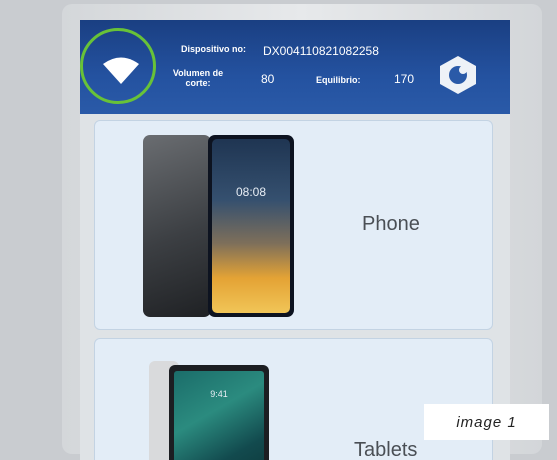 This screenshot has width=557, height=460. What do you see at coordinates (458, 75) in the screenshot?
I see `app-logo-icon` at bounding box center [458, 75].